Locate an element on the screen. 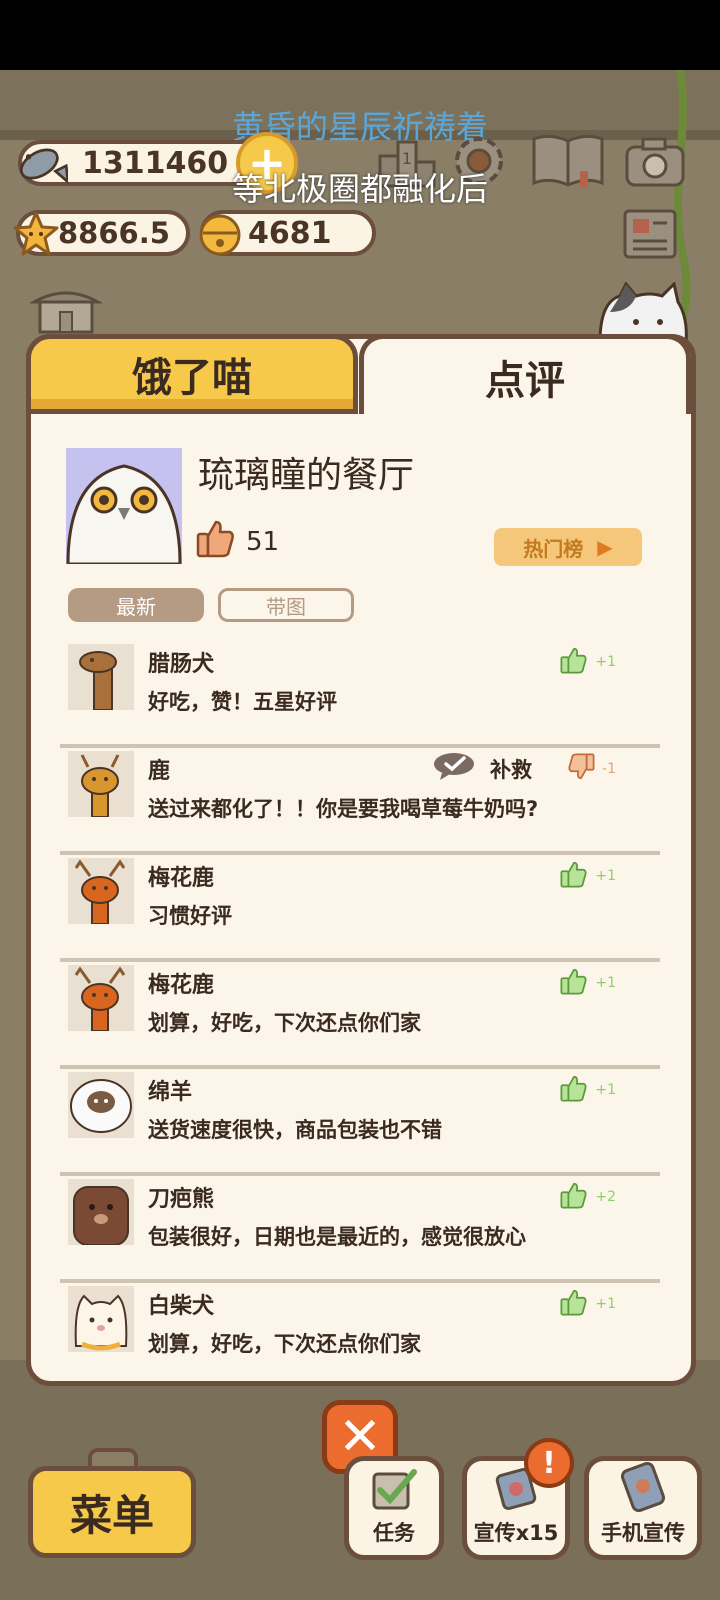  notification-badge: ! is located at coordinates (549, 1463).